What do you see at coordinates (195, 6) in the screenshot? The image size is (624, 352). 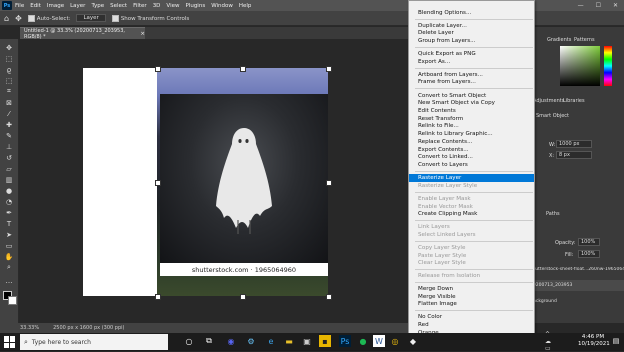 I see `menu-plugins: Plugins` at bounding box center [195, 6].